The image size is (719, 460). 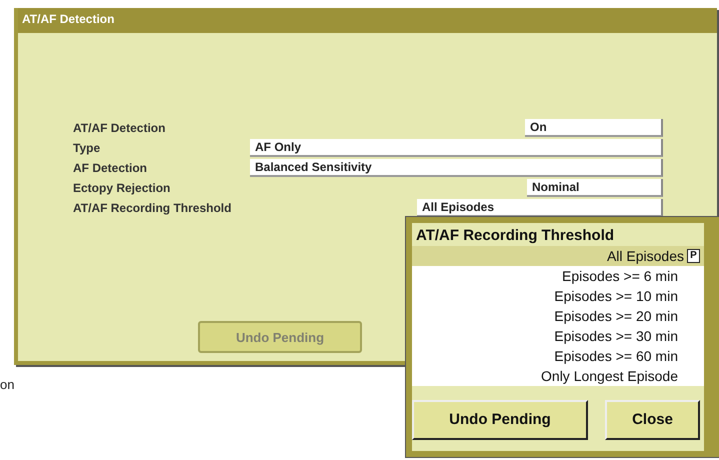 What do you see at coordinates (119, 128) in the screenshot?
I see `setting-label: AT/AF Detection` at bounding box center [119, 128].